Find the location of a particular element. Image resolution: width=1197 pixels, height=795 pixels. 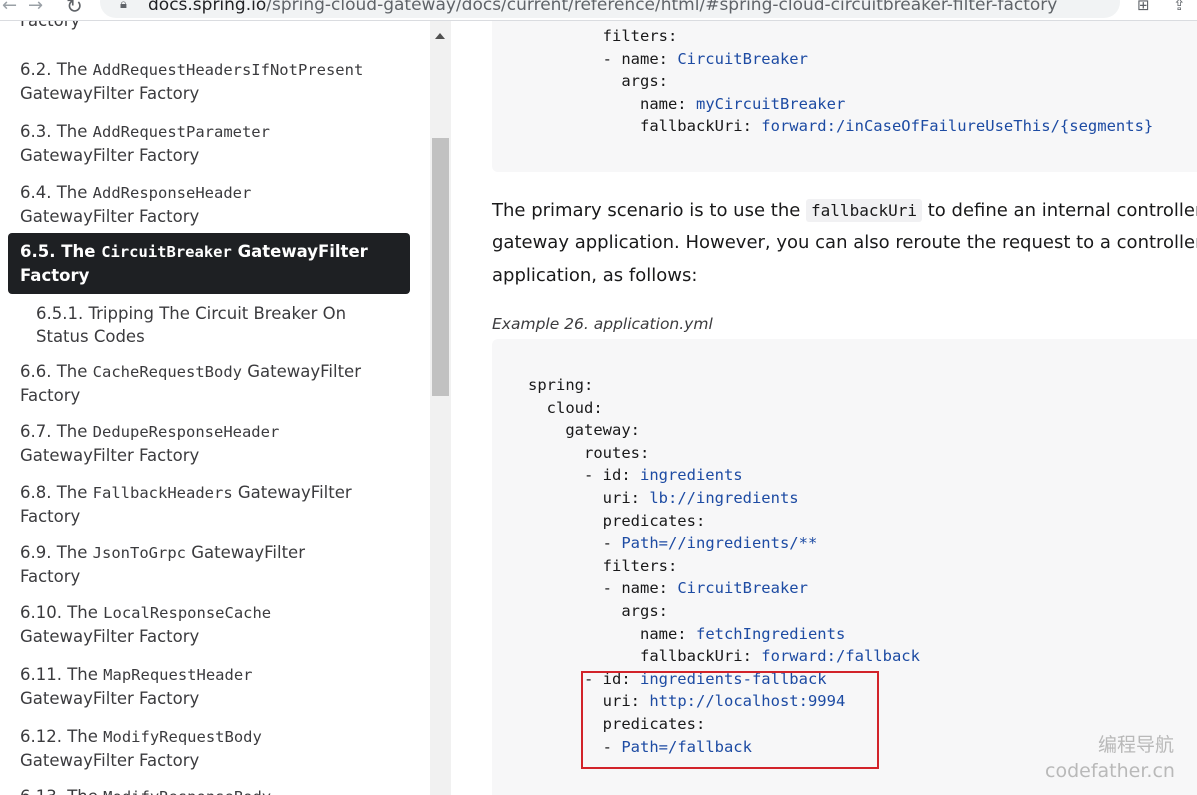

paragraph-line-3: application, as follows: is located at coordinates (595, 275).